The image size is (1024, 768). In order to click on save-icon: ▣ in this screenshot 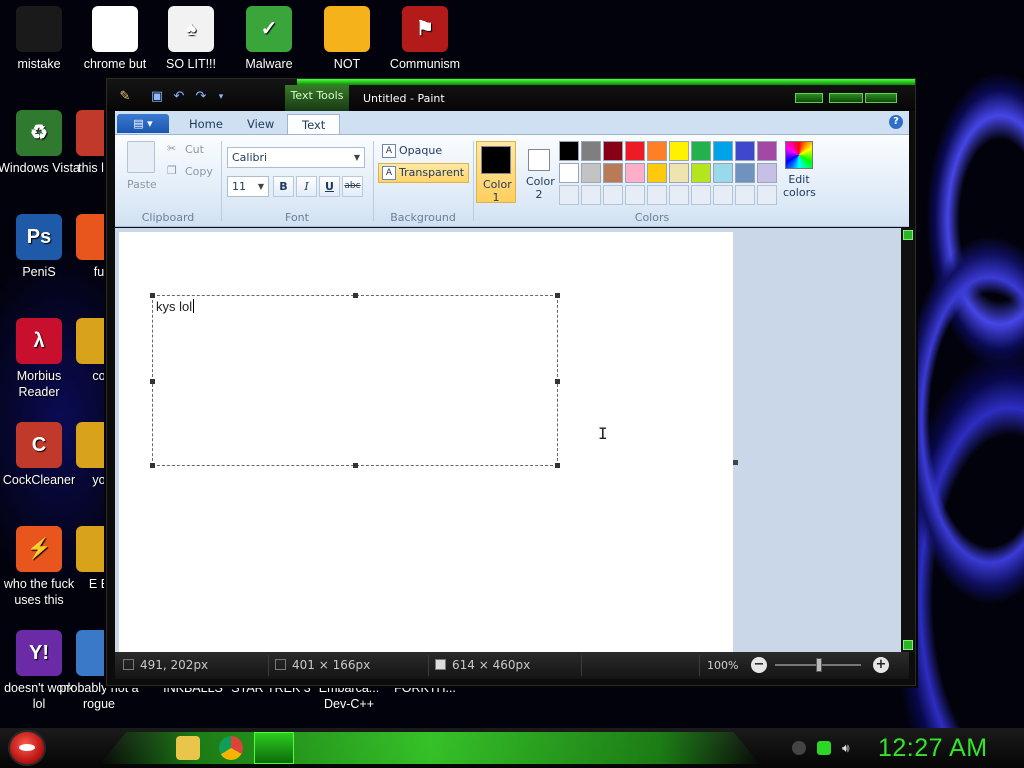, I will do `click(157, 97)`.